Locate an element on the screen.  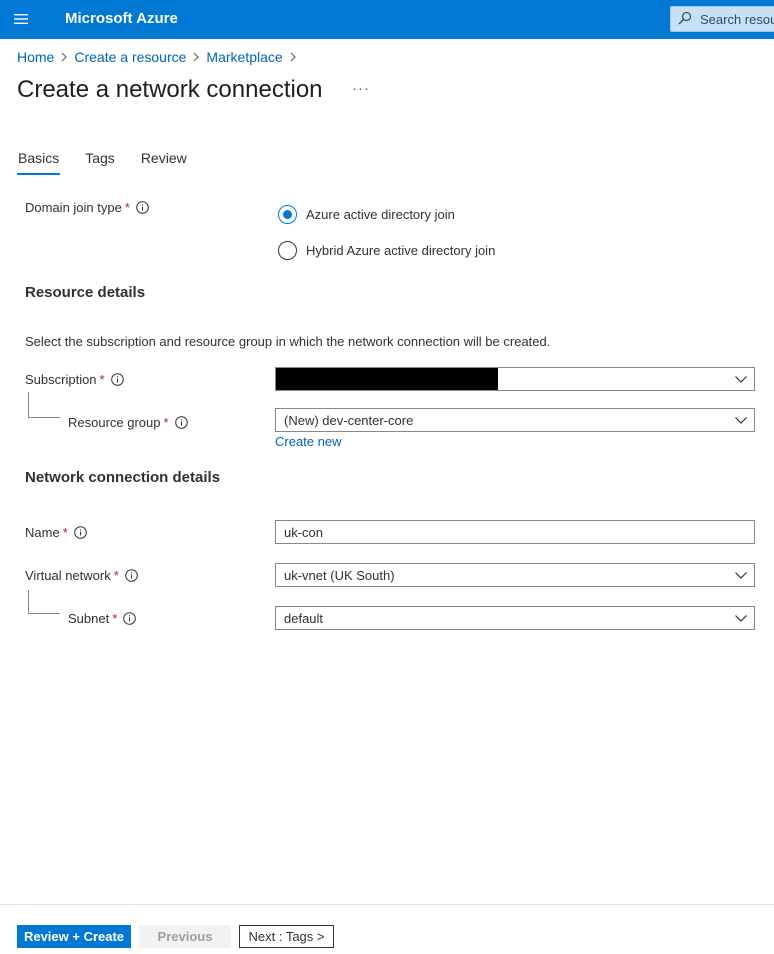
tab-basics: Basics is located at coordinates (38, 162).